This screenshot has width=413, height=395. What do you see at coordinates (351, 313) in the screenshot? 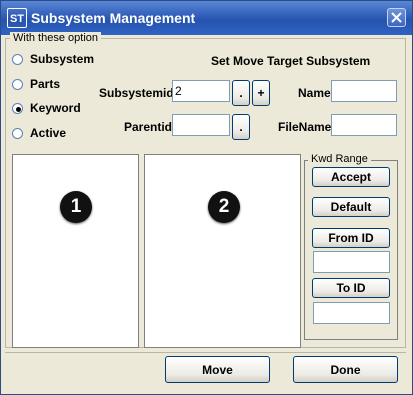
I see `to-id-input` at bounding box center [351, 313].